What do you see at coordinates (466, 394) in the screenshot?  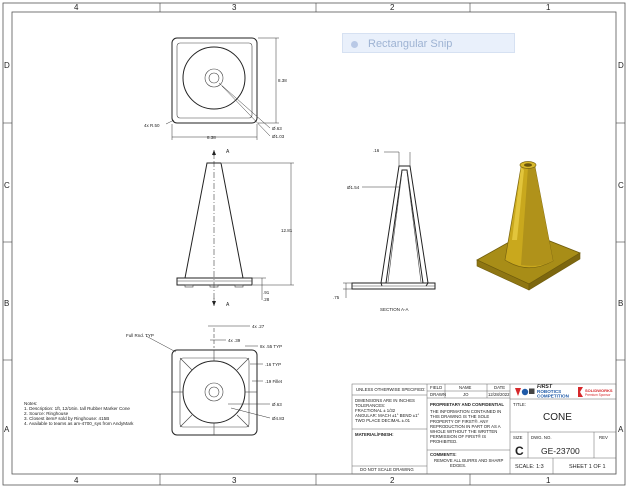 I see `tb-drawn-name: JO` at bounding box center [466, 394].